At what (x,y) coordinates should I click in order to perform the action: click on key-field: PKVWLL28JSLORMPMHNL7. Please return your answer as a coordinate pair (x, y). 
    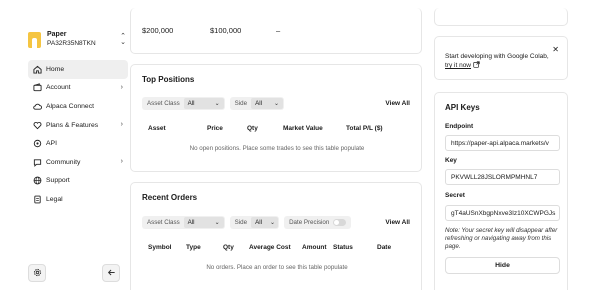
    Looking at the image, I should click on (502, 177).